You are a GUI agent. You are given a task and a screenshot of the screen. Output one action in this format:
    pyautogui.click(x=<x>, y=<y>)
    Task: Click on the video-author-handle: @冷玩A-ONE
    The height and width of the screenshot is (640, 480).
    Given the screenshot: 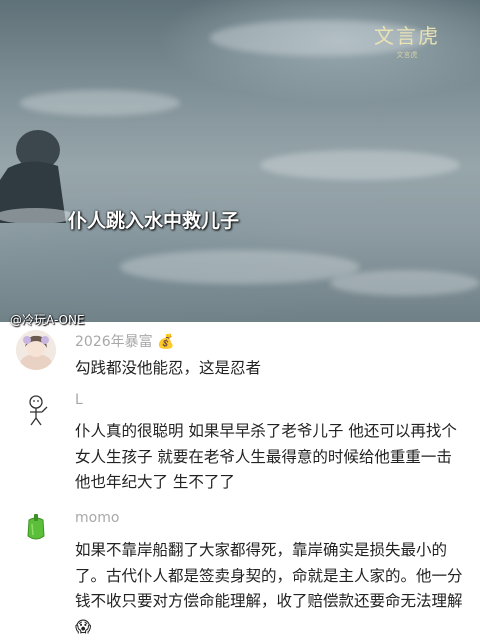 What is the action you would take?
    pyautogui.click(x=47, y=319)
    